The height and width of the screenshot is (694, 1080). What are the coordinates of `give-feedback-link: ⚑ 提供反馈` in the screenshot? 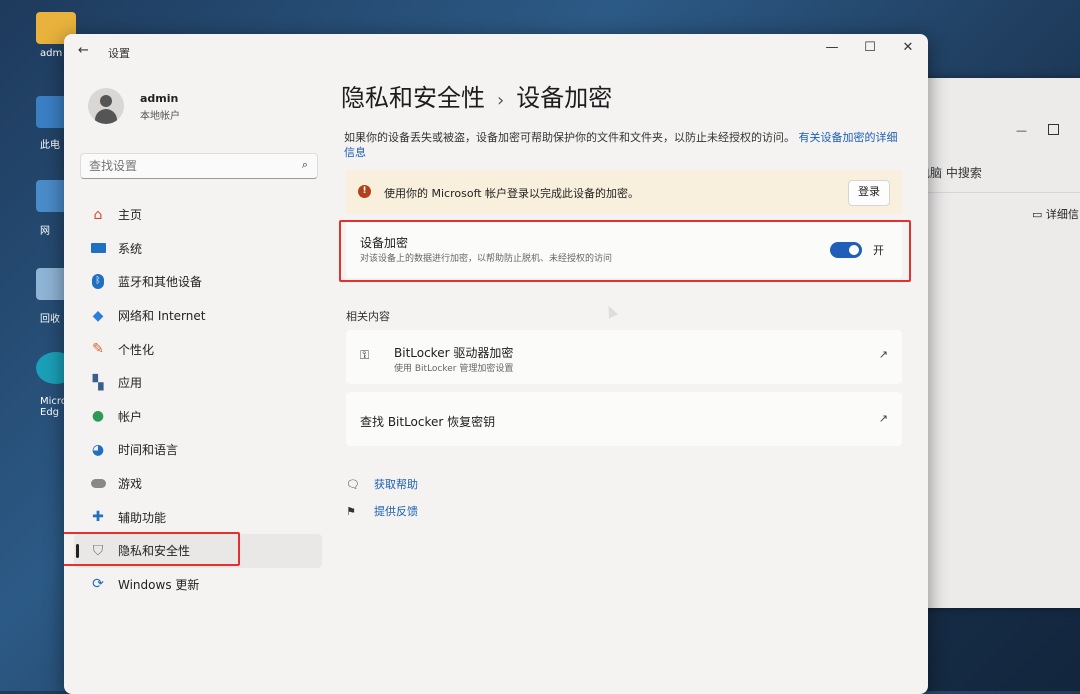 It's located at (382, 511).